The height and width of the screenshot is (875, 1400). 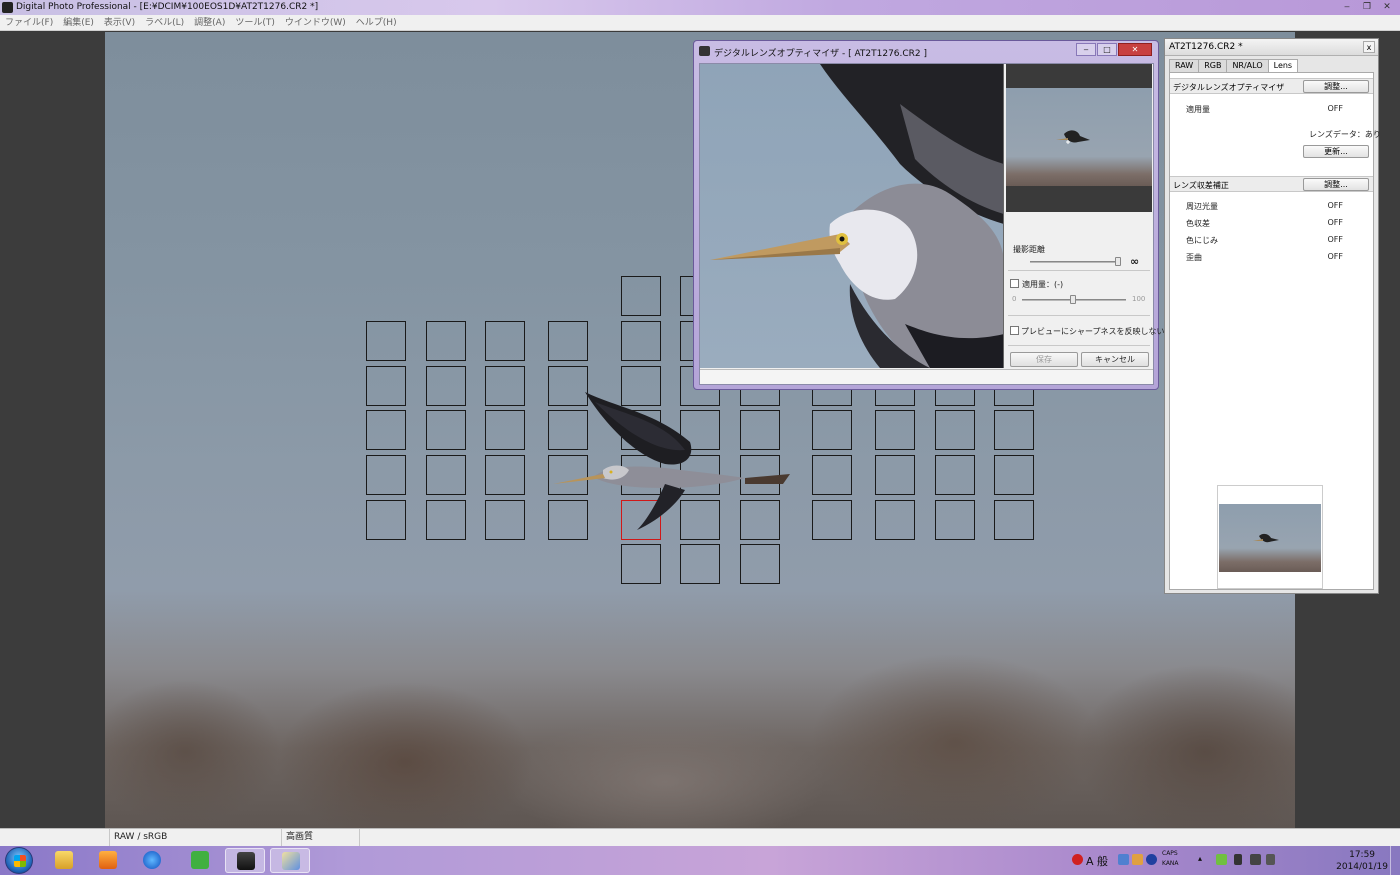 I want to click on windows-taskbar: A 般 CAPS KANA ▴ 17:59 2014/01/19, so click(x=700, y=860).